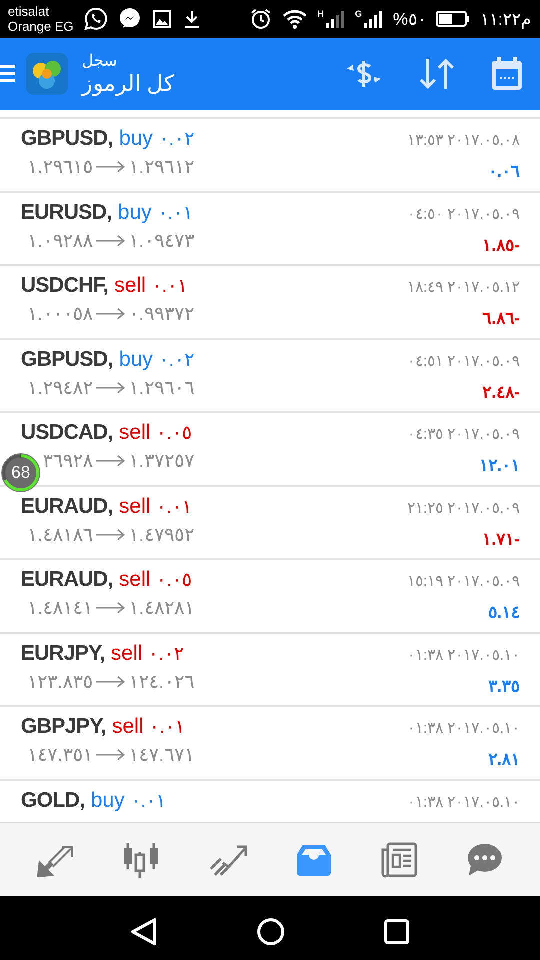 This screenshot has height=960, width=540. I want to click on trade-time: ٠٤:٥١ ٢٠١٧.٠٥.٠٩, so click(463, 361).